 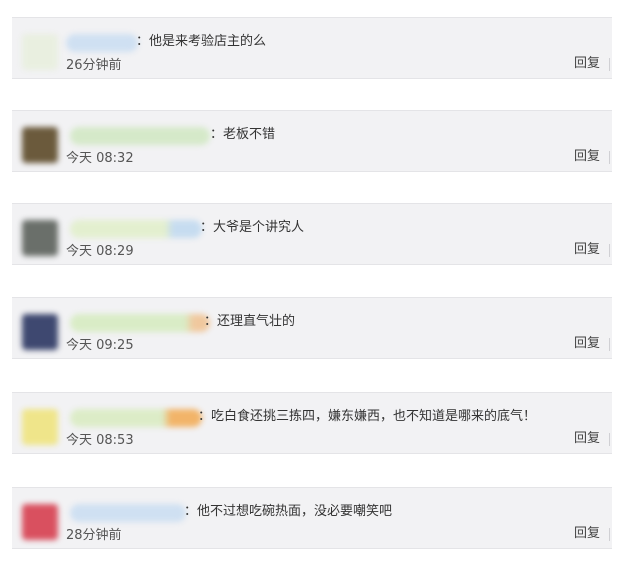 What do you see at coordinates (243, 134) in the screenshot?
I see `comment-text: ：老板不错` at bounding box center [243, 134].